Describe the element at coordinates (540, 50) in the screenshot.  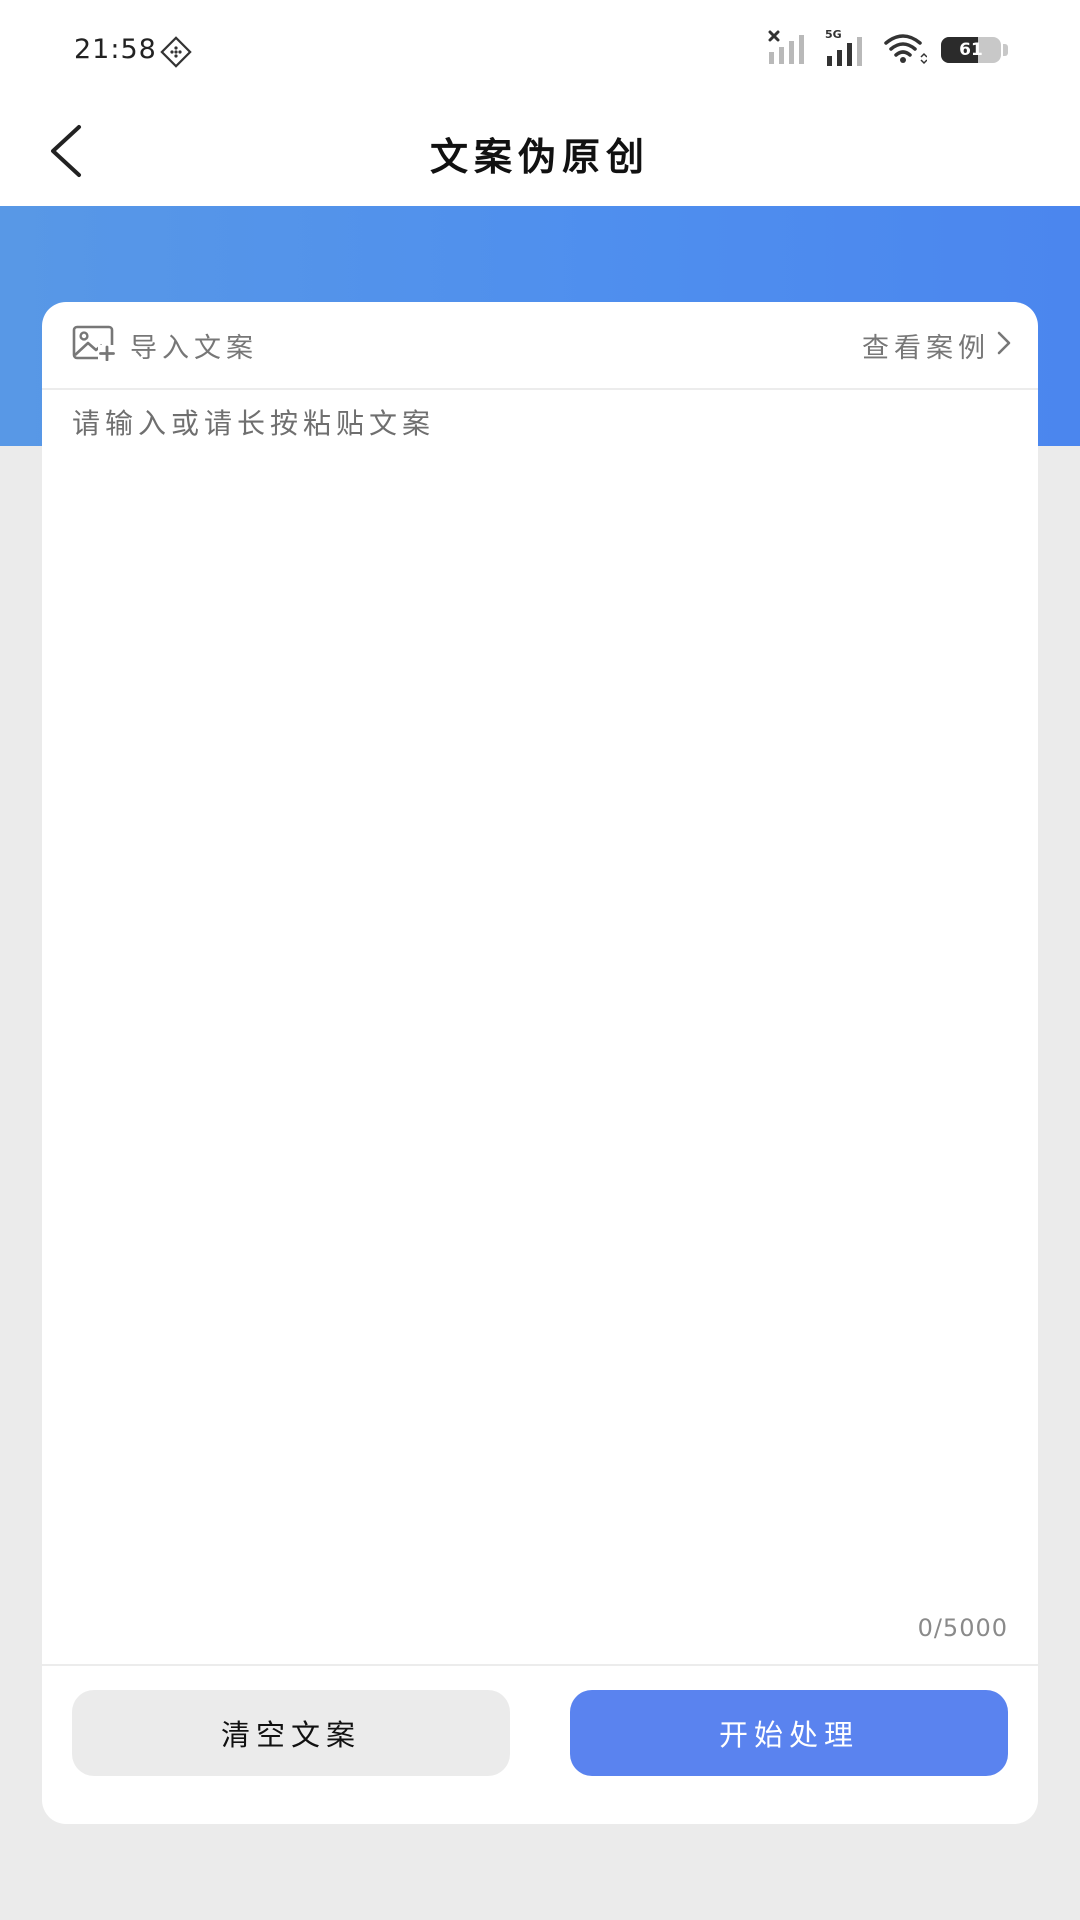
I see `status-bar: 21:58 5G 61` at that location.